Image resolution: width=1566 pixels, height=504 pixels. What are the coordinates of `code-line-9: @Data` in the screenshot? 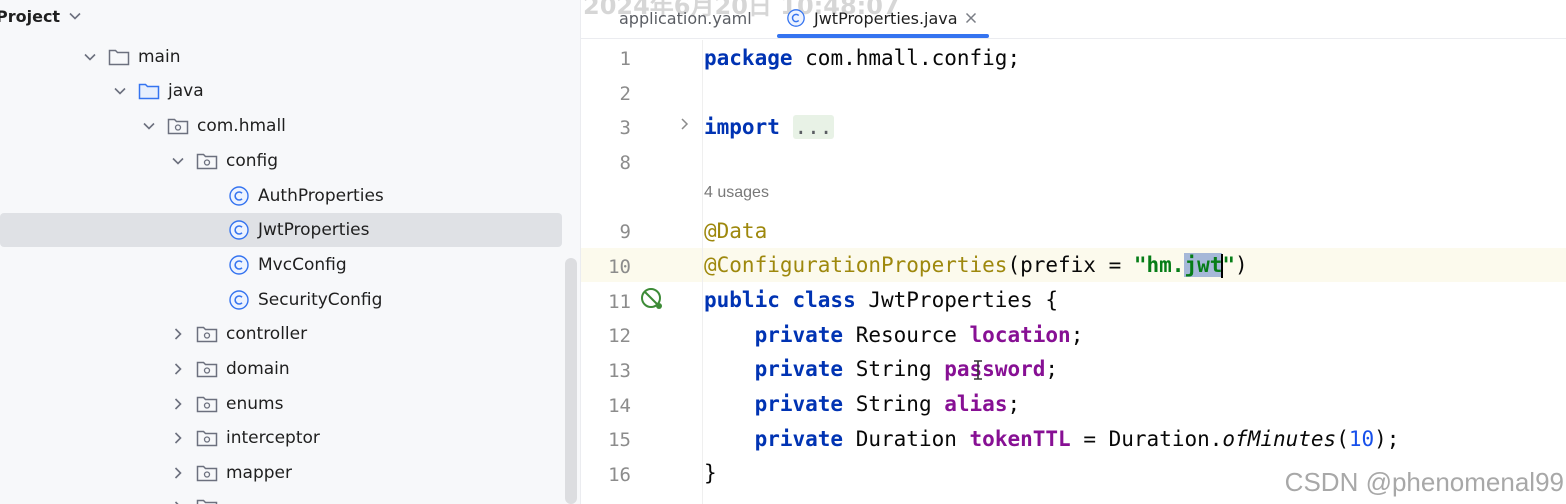 It's located at (735, 231).